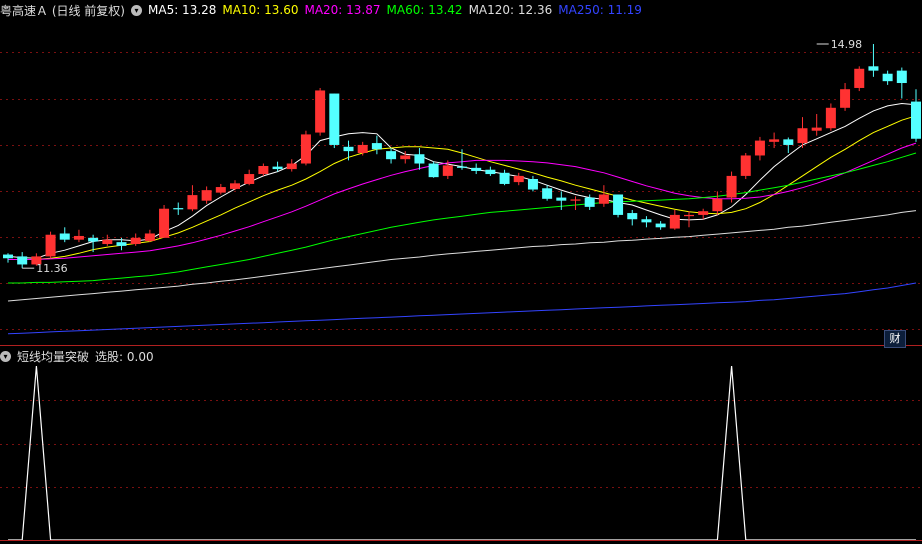  I want to click on ma-legend-item: MA20: 13.87, so click(342, 10).